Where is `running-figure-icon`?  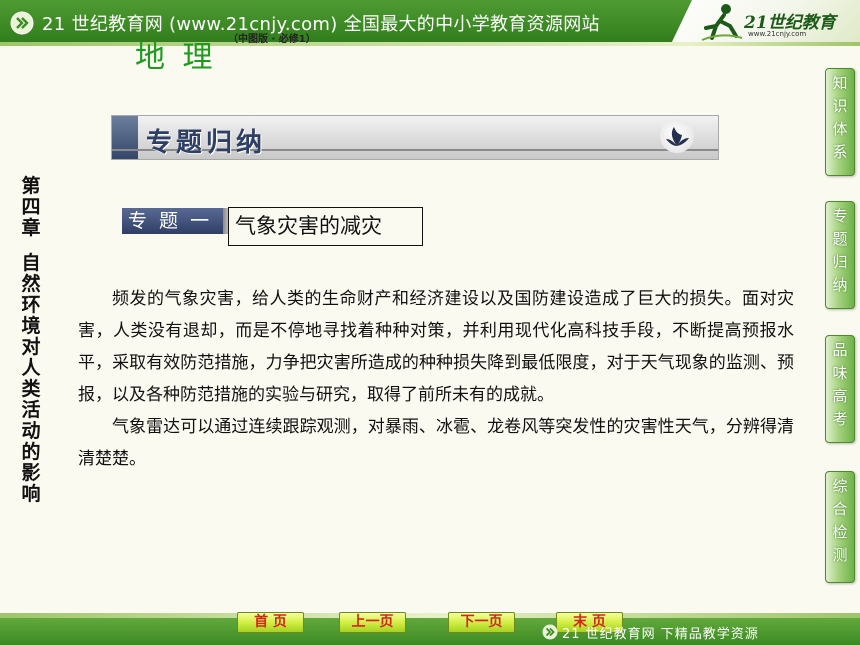 running-figure-icon is located at coordinates (722, 22).